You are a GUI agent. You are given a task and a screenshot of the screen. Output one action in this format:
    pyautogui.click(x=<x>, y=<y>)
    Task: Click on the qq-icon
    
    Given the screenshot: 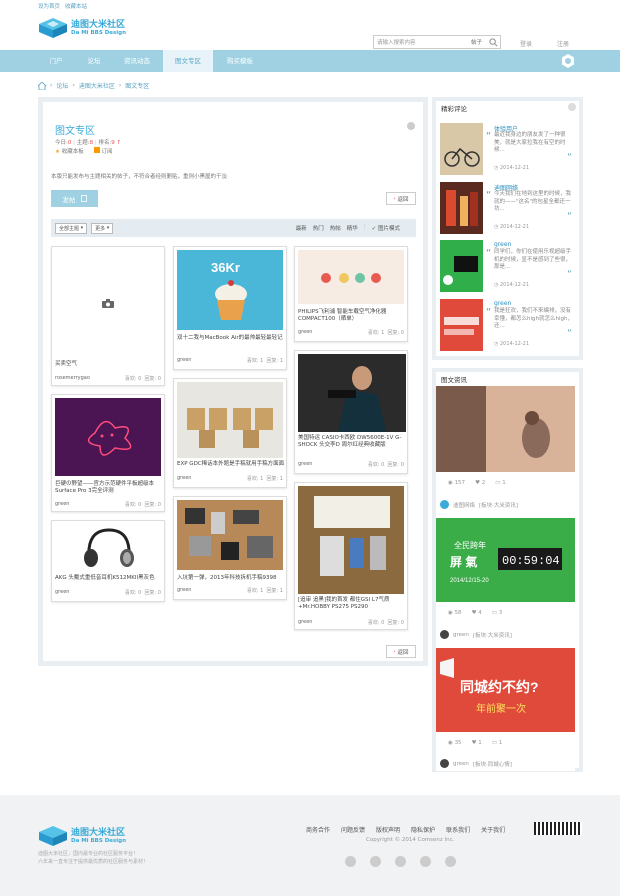 What is the action you would take?
    pyautogui.click(x=375, y=861)
    